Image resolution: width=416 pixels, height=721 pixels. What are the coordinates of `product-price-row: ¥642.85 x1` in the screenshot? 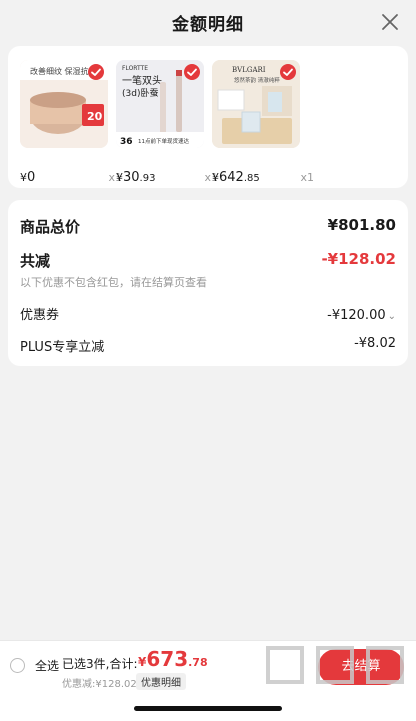 It's located at (263, 179).